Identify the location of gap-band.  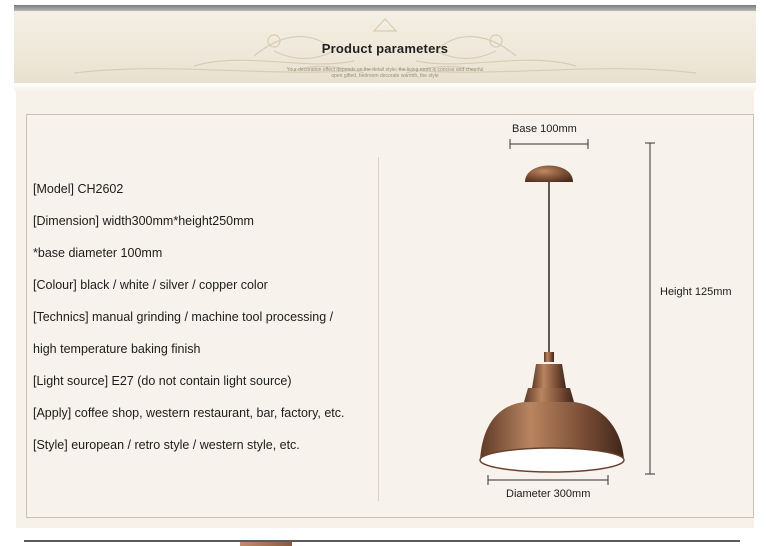
(385, 87).